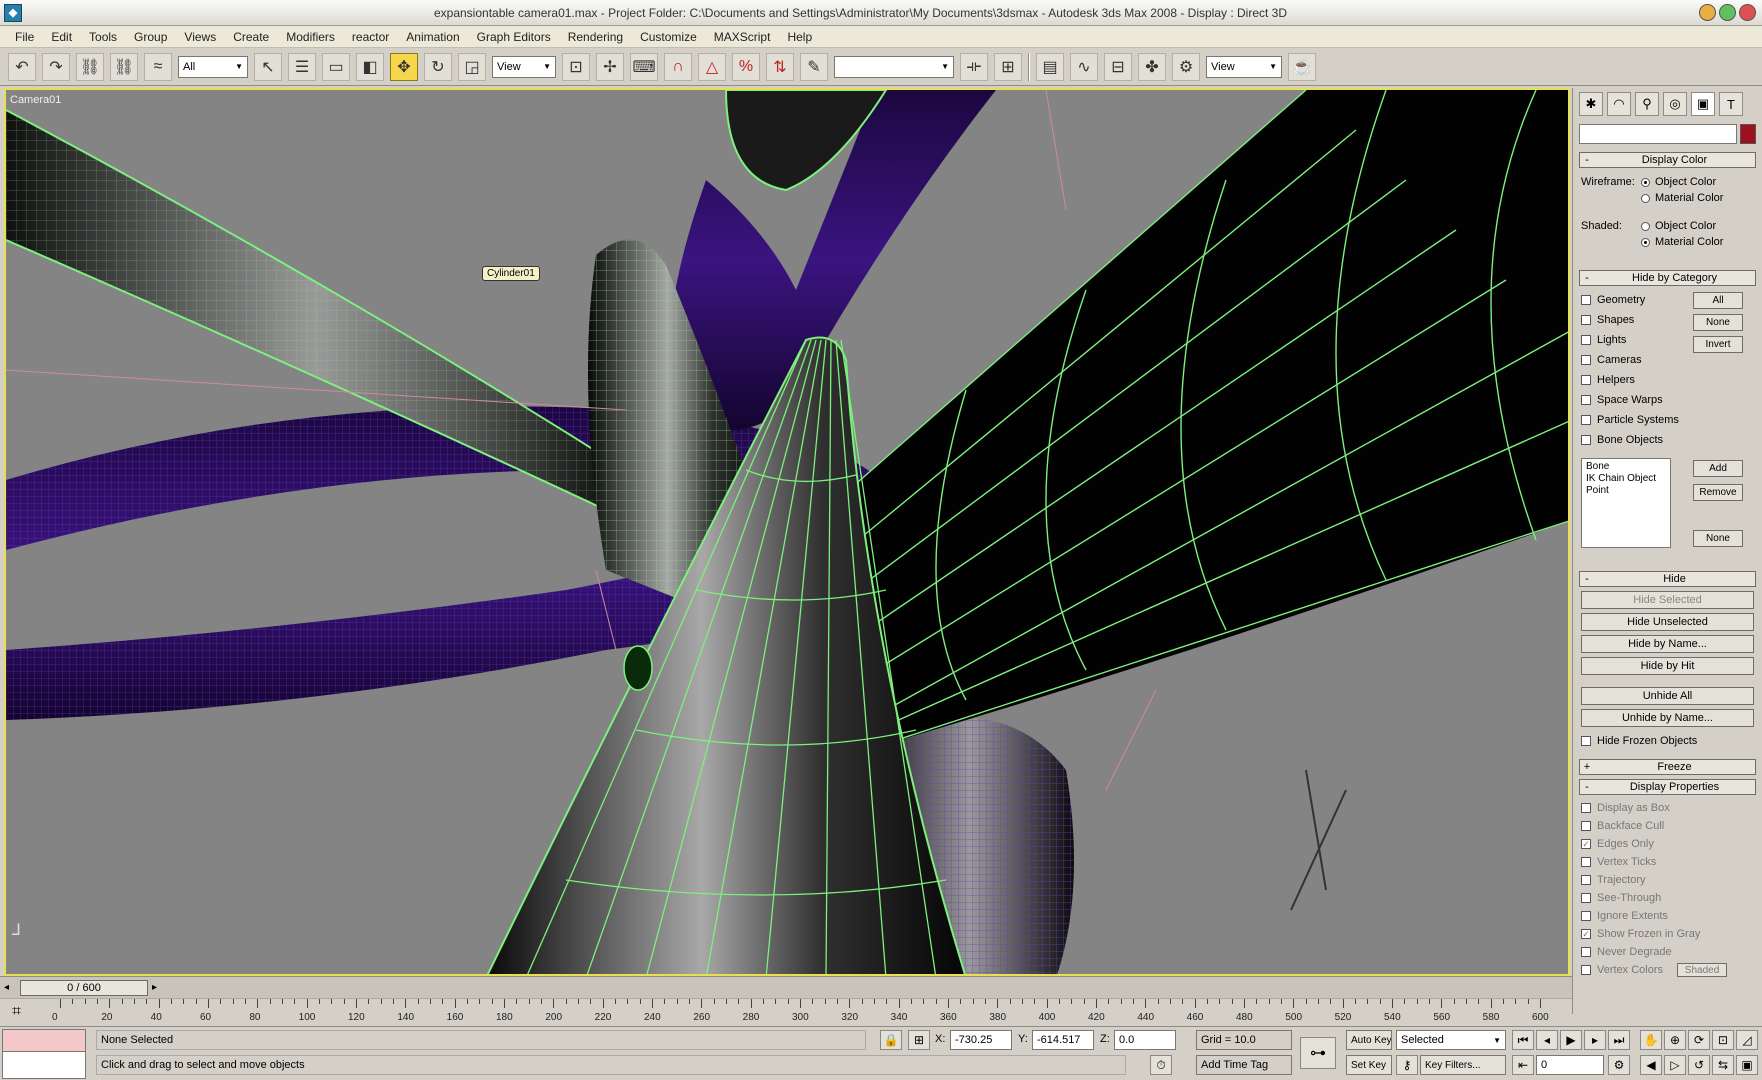  Describe the element at coordinates (26, 37) in the screenshot. I see `menu-file: File` at that location.